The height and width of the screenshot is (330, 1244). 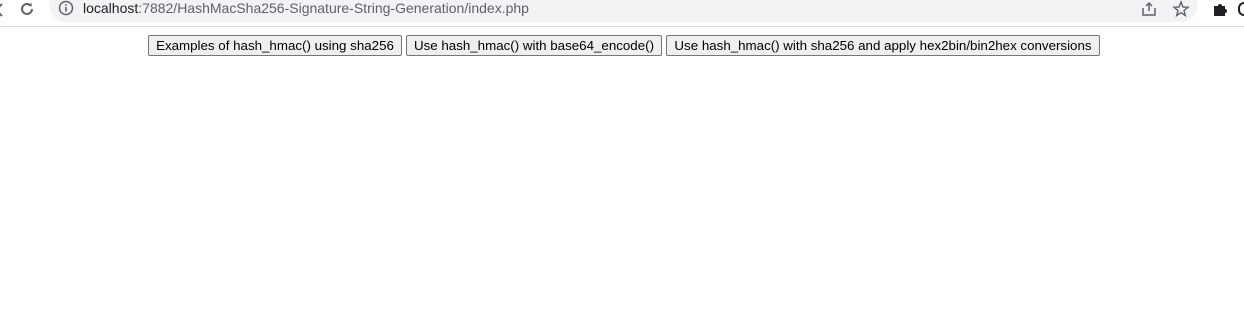 I want to click on reload-button, so click(x=27, y=9).